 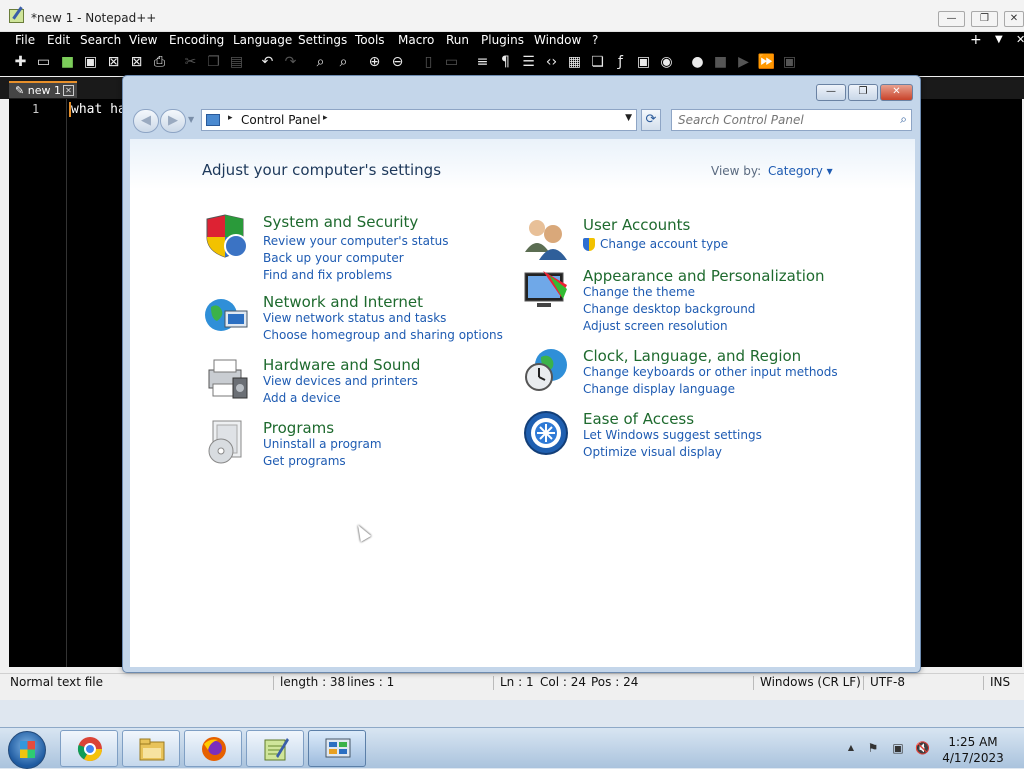 I want to click on zoom-out-icon: ⊖, so click(x=397, y=62).